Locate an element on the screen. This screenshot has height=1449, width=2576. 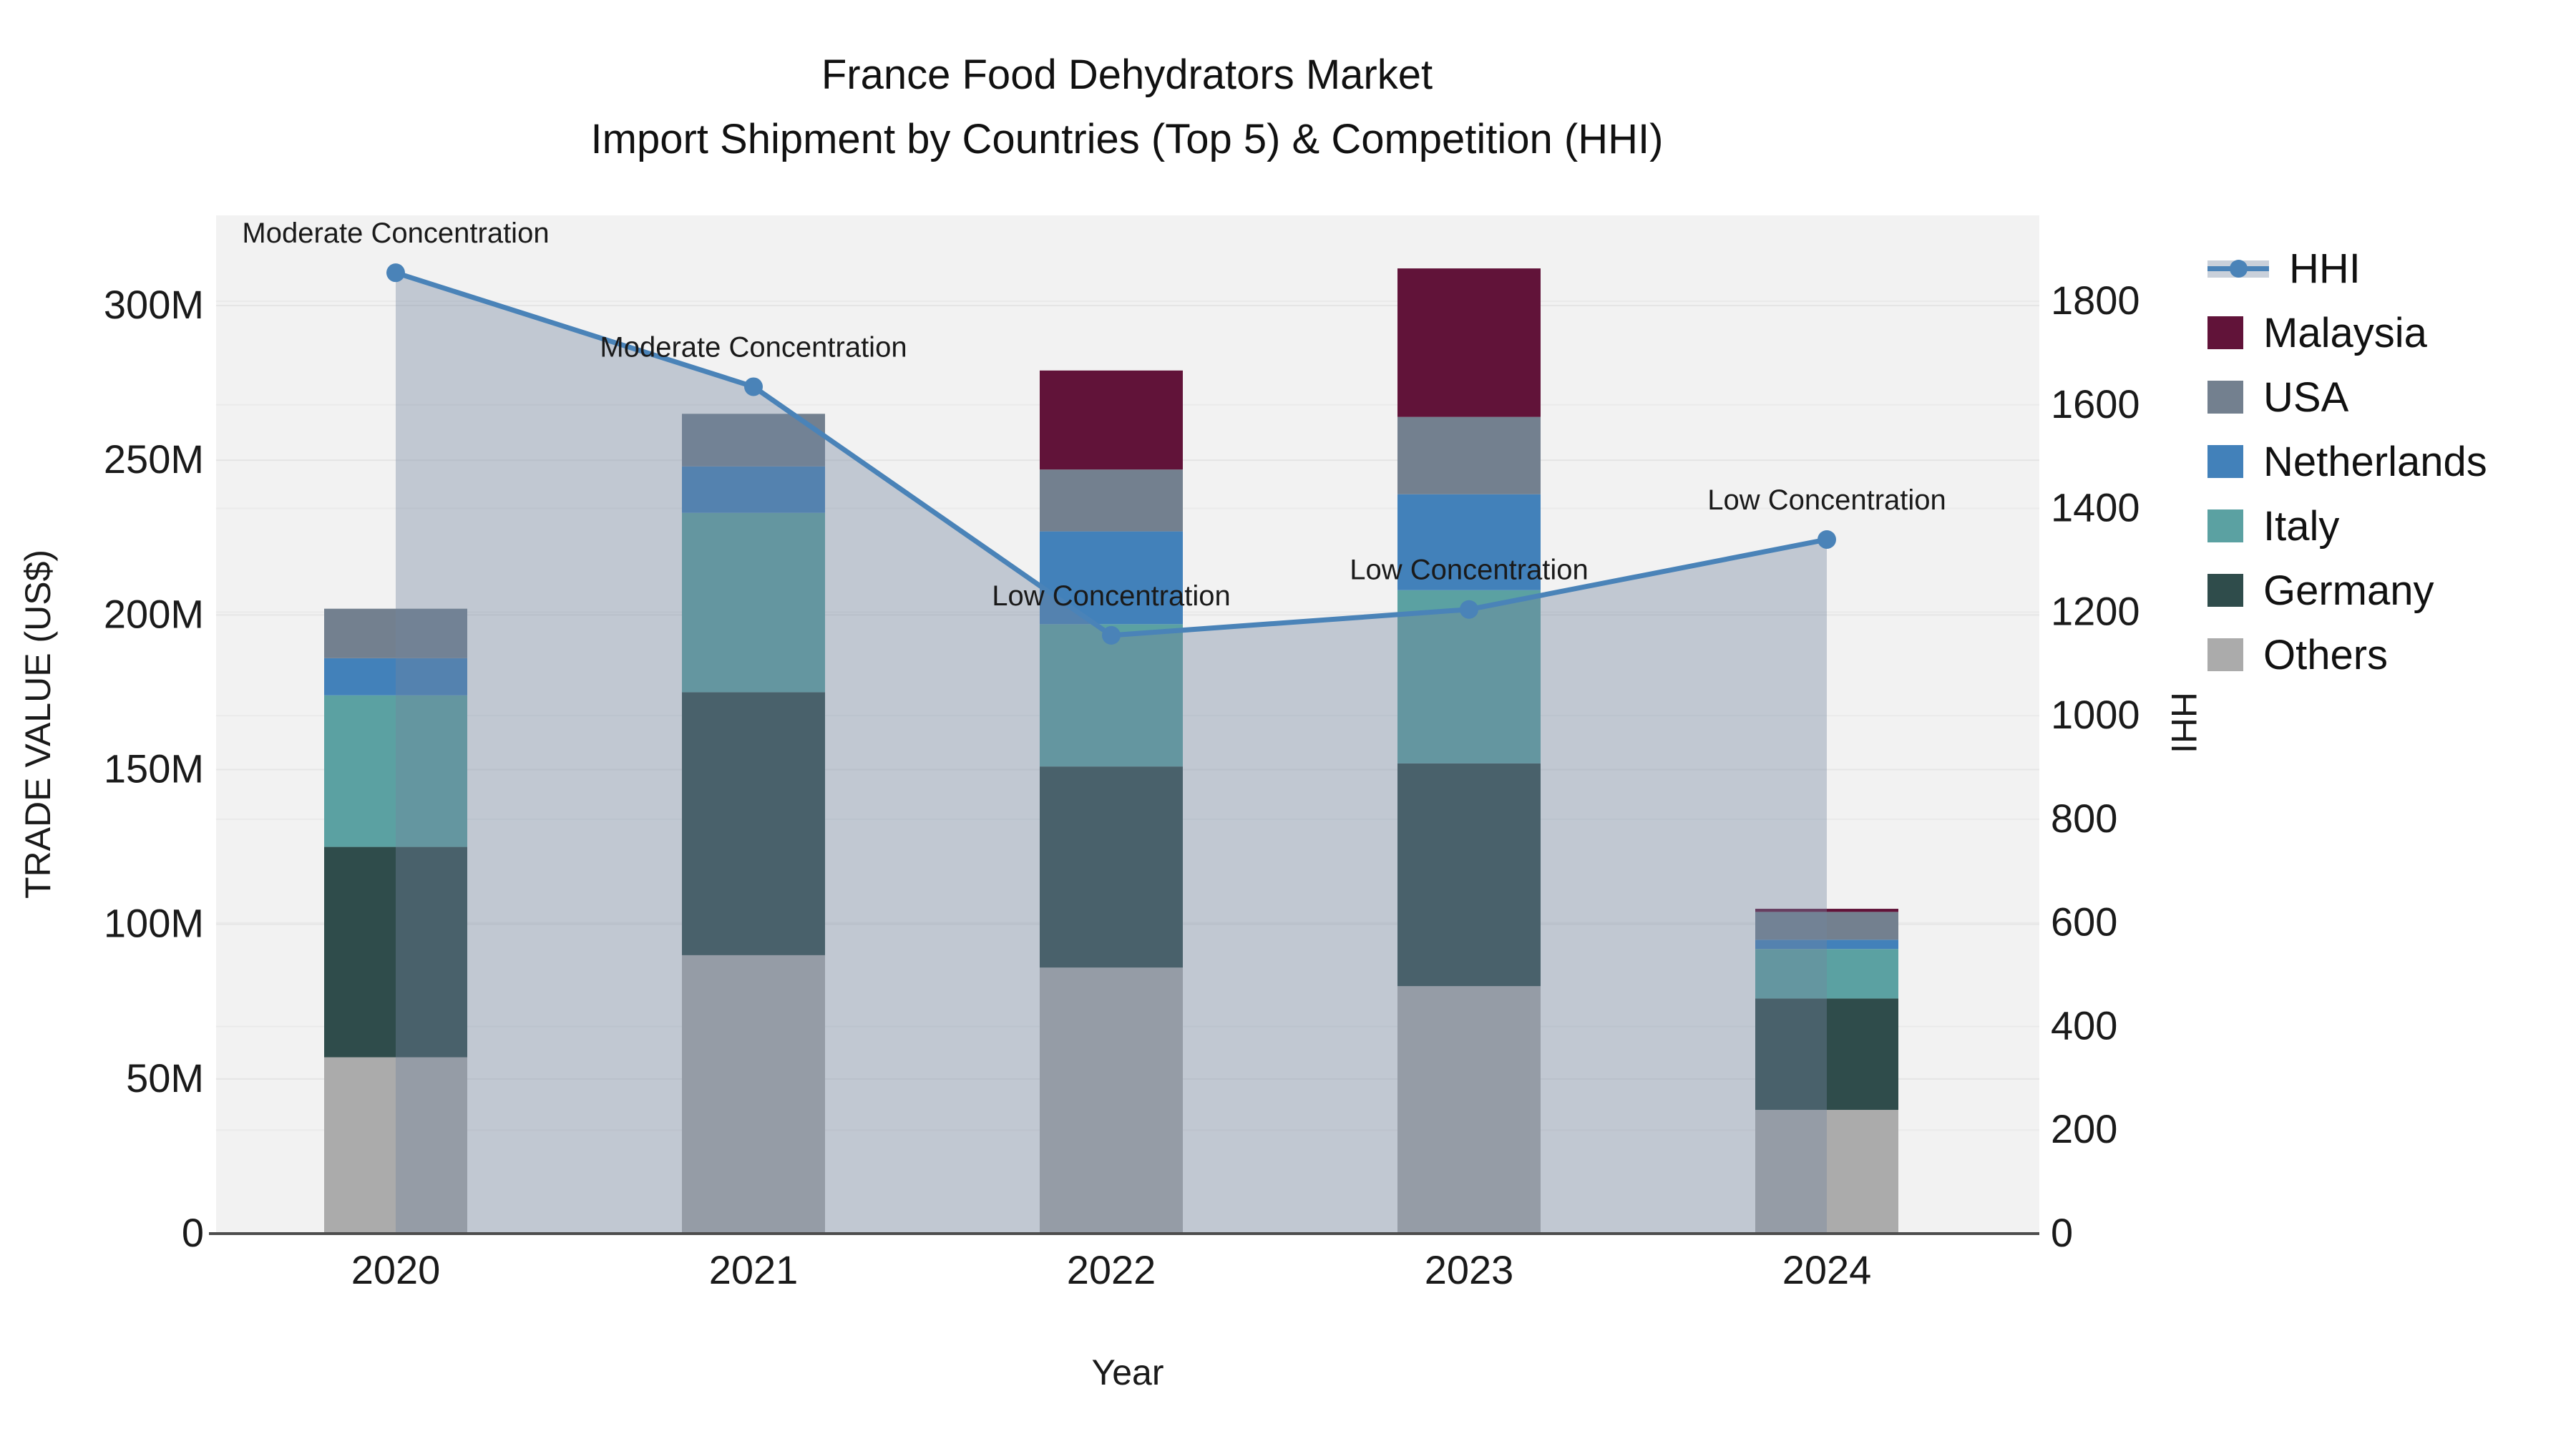
right-tick-label: 1200 is located at coordinates (2095, 610).